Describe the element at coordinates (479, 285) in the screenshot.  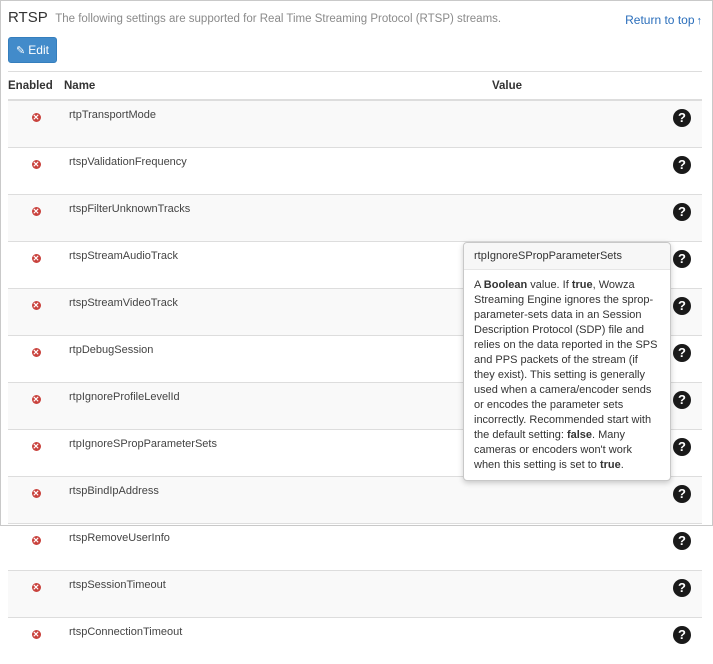
I see `popover-text: A` at that location.